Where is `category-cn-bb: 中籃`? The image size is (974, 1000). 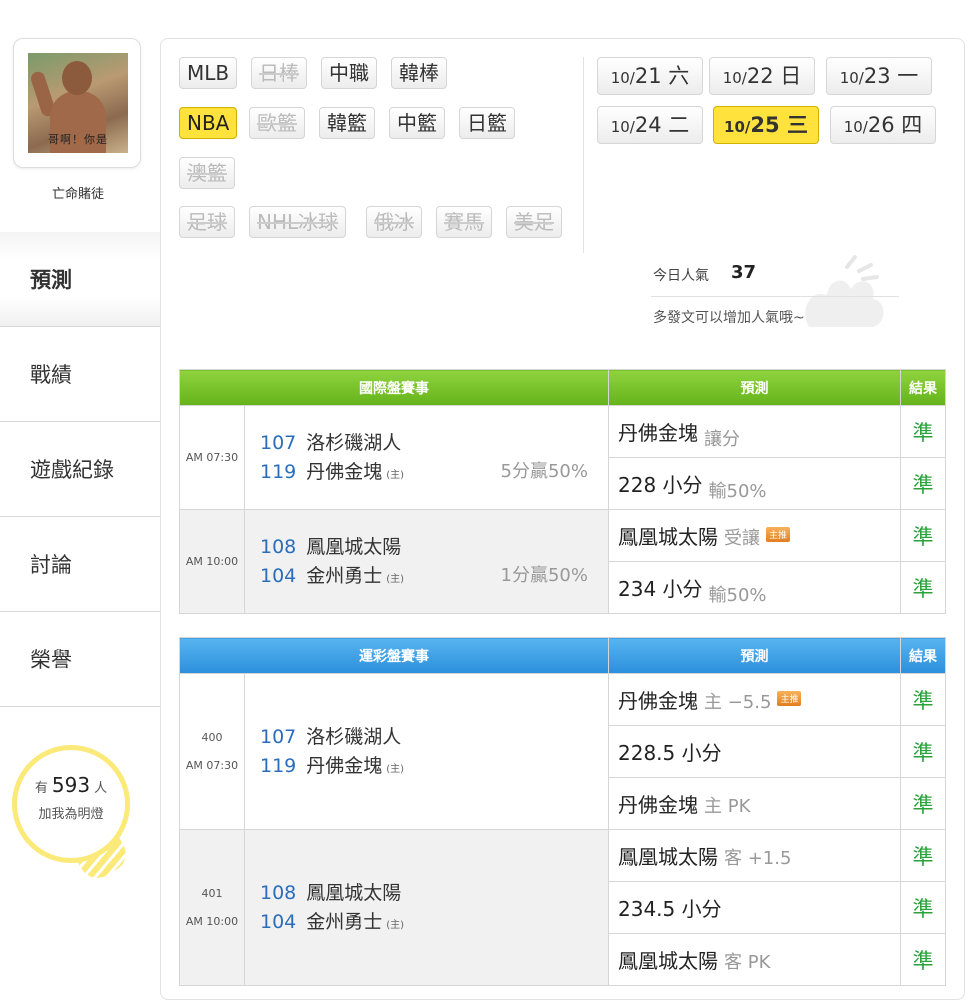
category-cn-bb: 中籃 is located at coordinates (417, 123).